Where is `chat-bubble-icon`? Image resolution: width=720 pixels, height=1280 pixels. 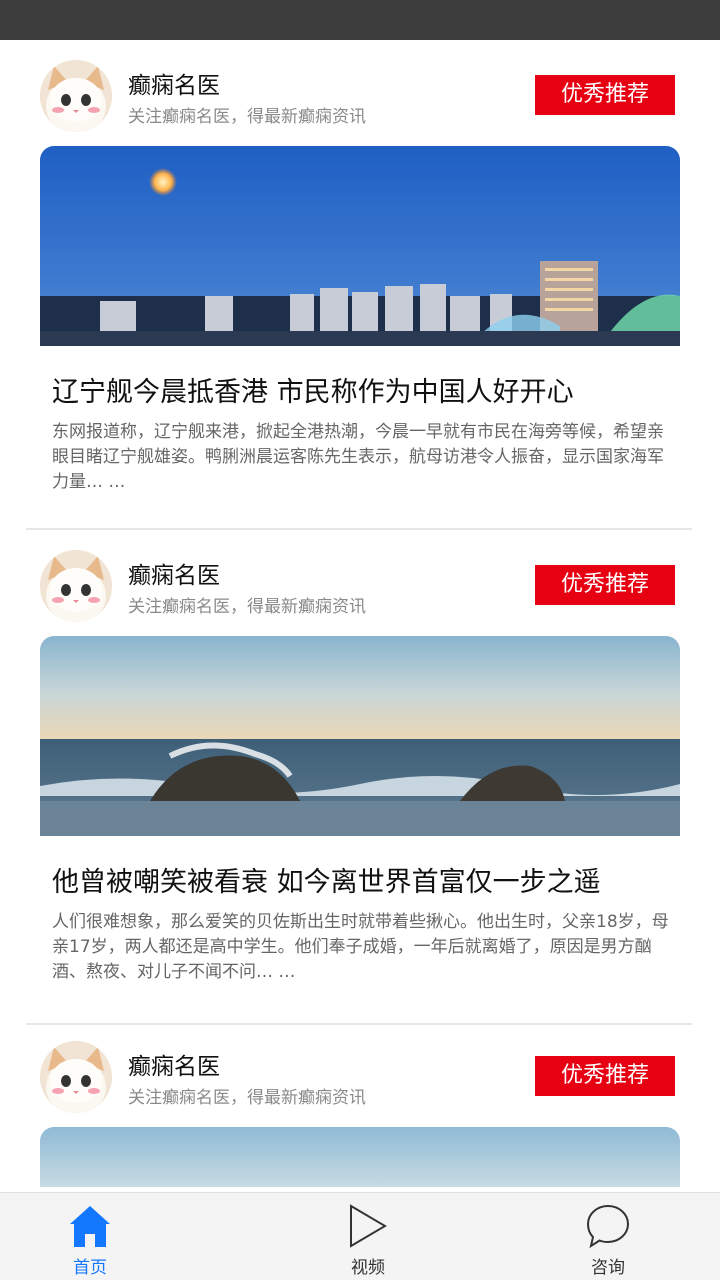 chat-bubble-icon is located at coordinates (608, 1226).